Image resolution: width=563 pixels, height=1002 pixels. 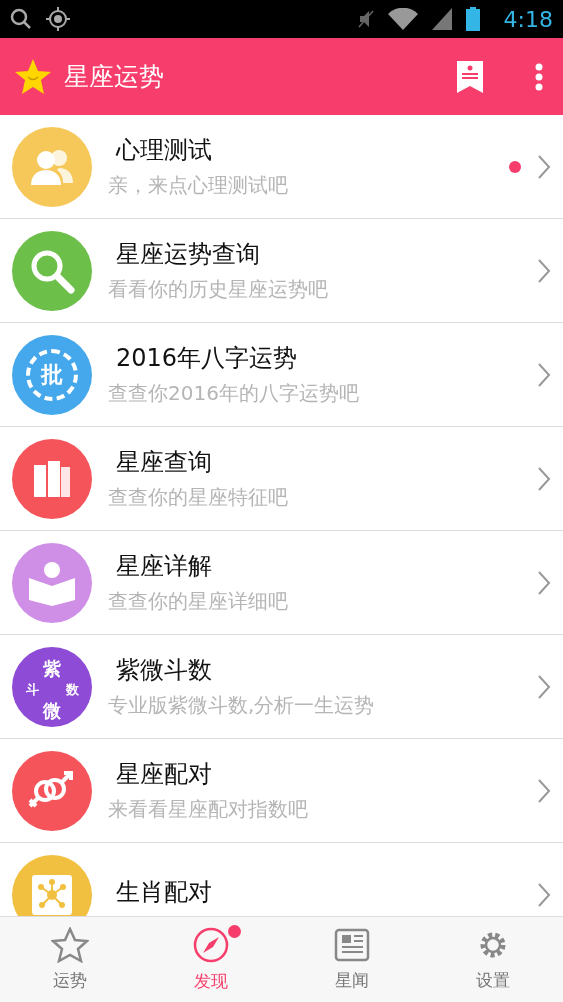 What do you see at coordinates (207, 358) in the screenshot?
I see `item-title: 2016年八字运势` at bounding box center [207, 358].